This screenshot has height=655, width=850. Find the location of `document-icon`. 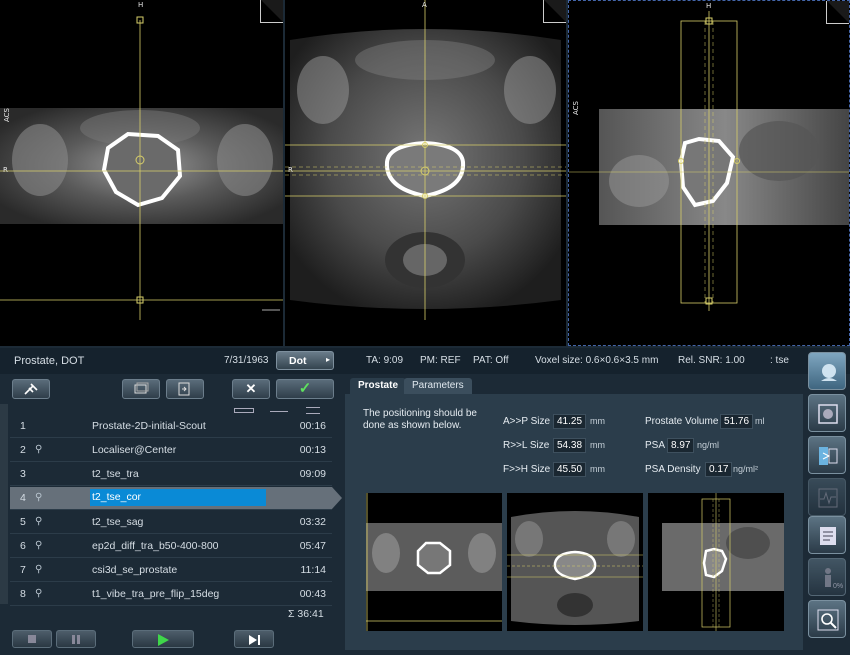

document-icon is located at coordinates (828, 536).